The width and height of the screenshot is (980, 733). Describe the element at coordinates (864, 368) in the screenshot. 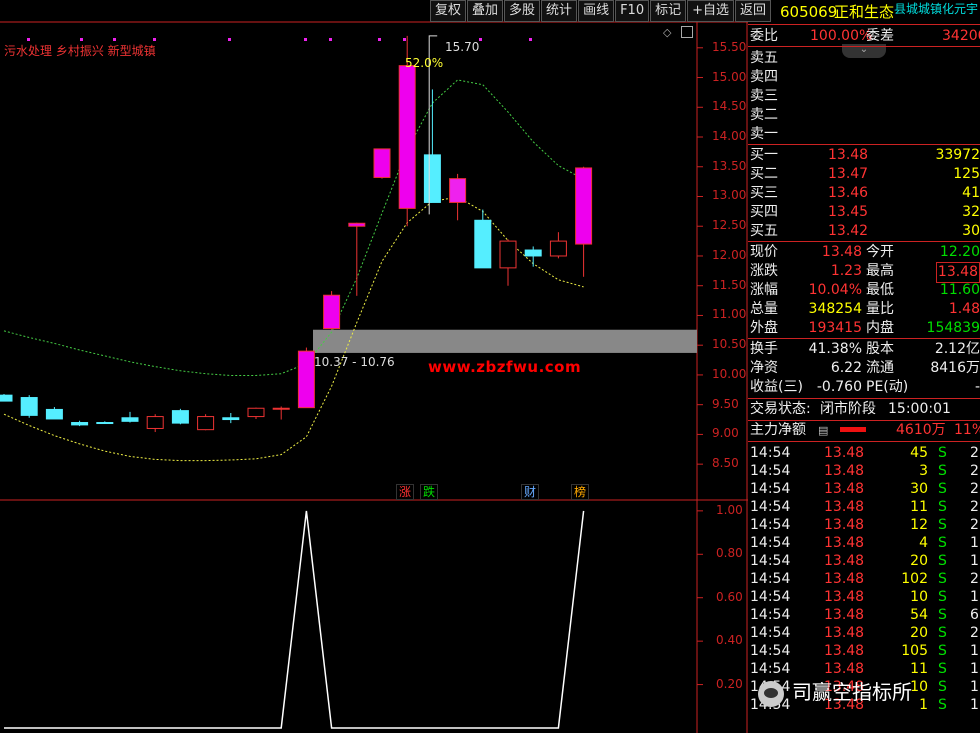

I see `stats-row: 净资 6.22 流通 8416万` at that location.